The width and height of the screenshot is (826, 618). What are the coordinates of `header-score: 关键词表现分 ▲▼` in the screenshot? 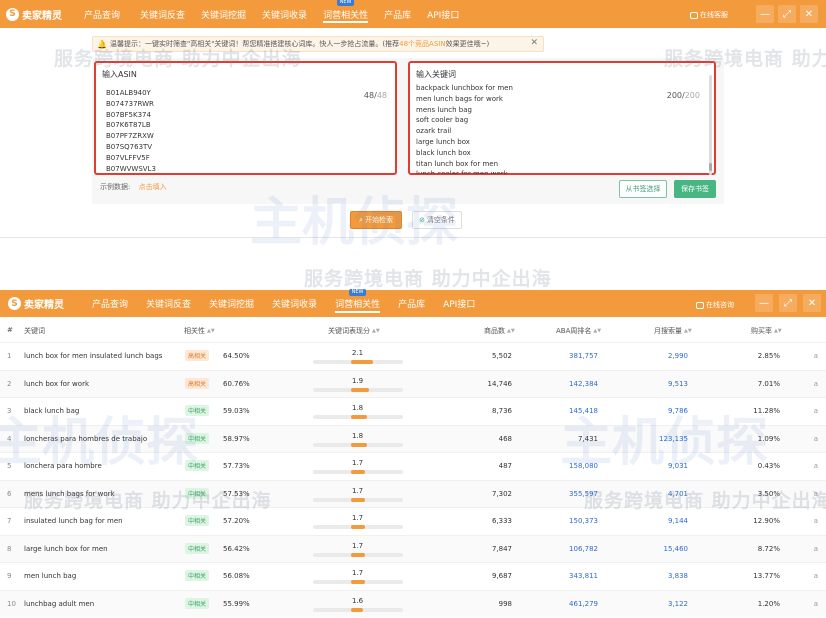 It's located at (354, 331).